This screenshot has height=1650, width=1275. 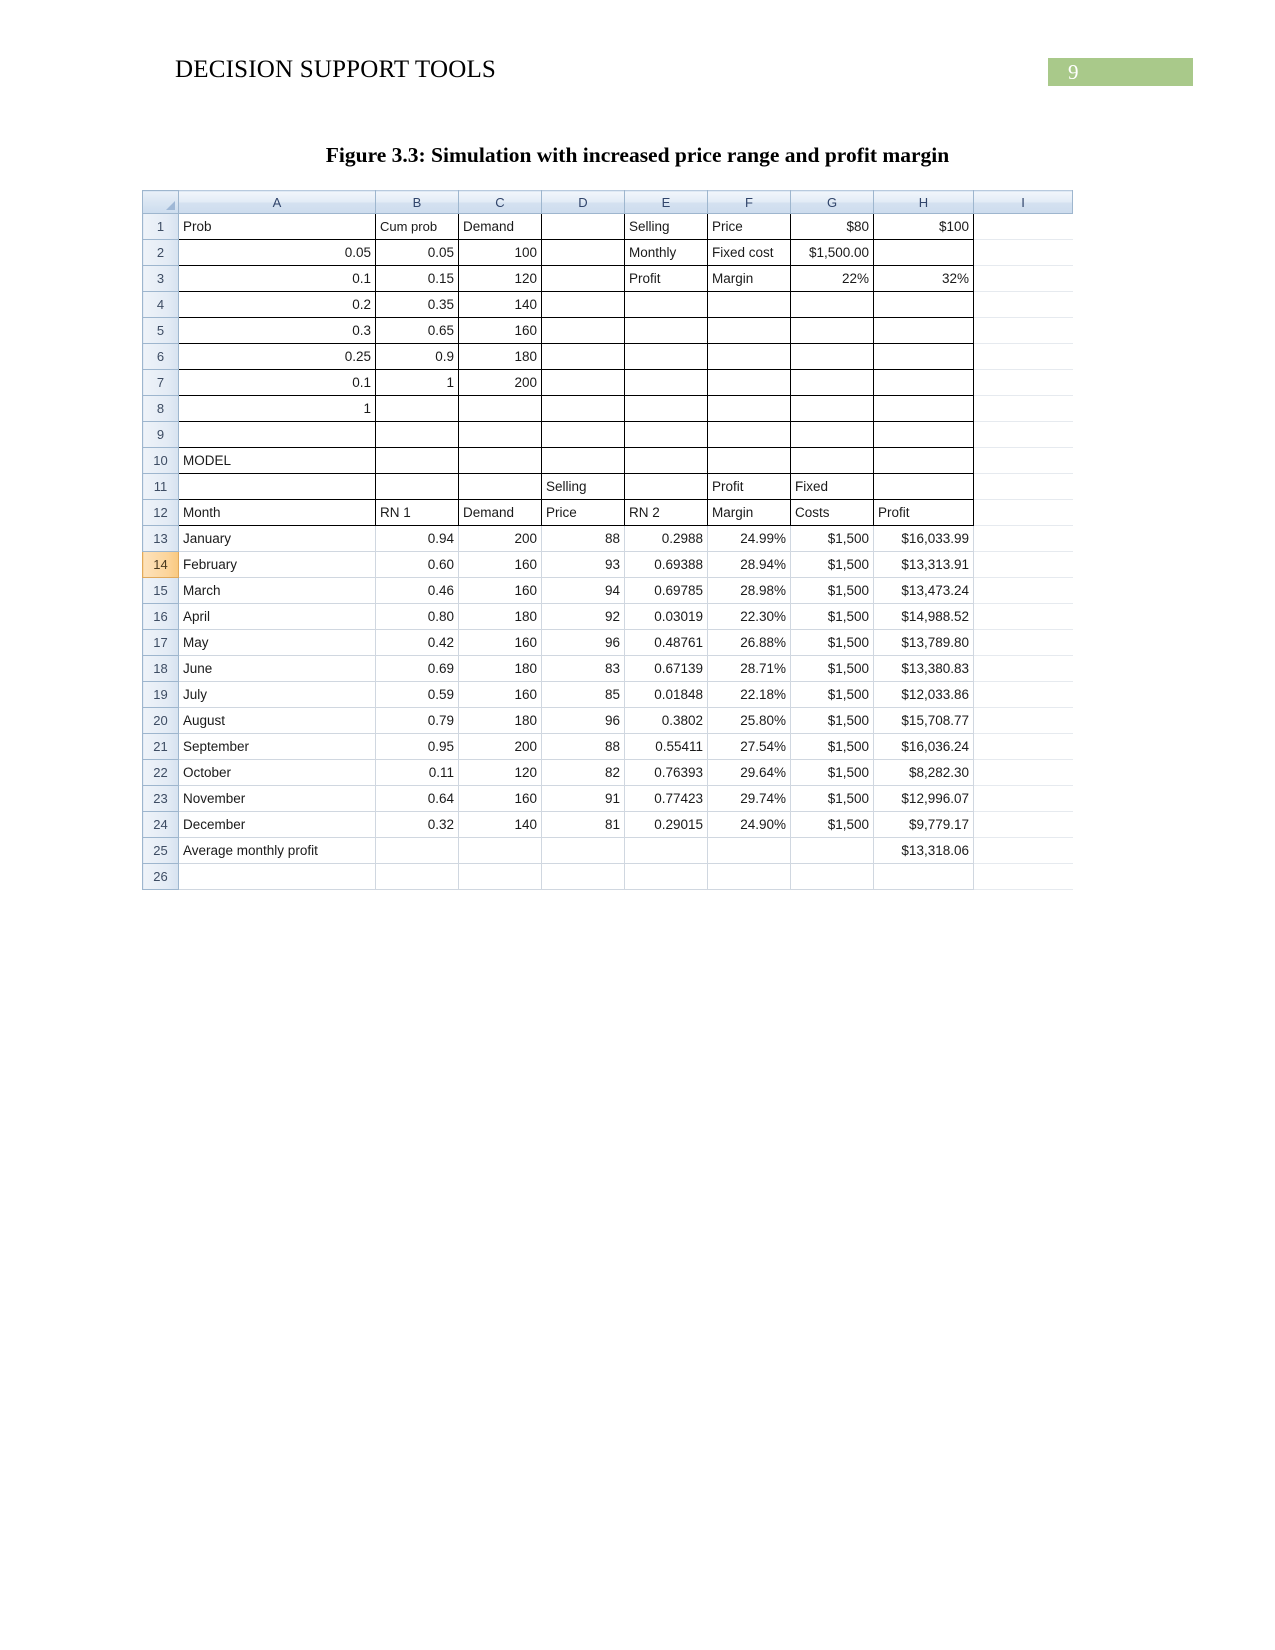 I want to click on cell-h23: $12,996.07, so click(x=923, y=798).